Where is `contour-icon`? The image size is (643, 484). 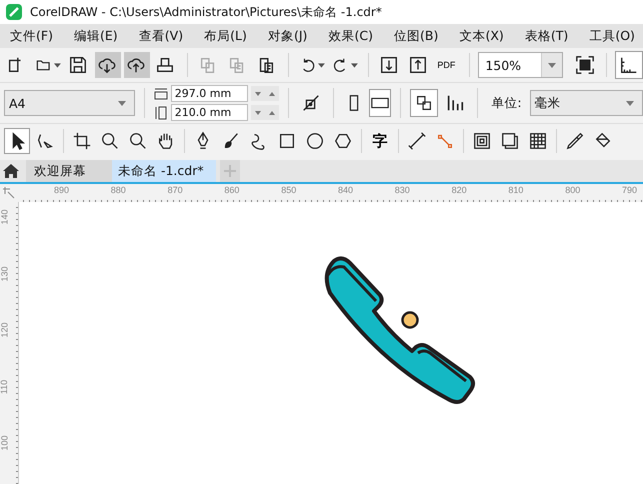
contour-icon is located at coordinates (482, 141).